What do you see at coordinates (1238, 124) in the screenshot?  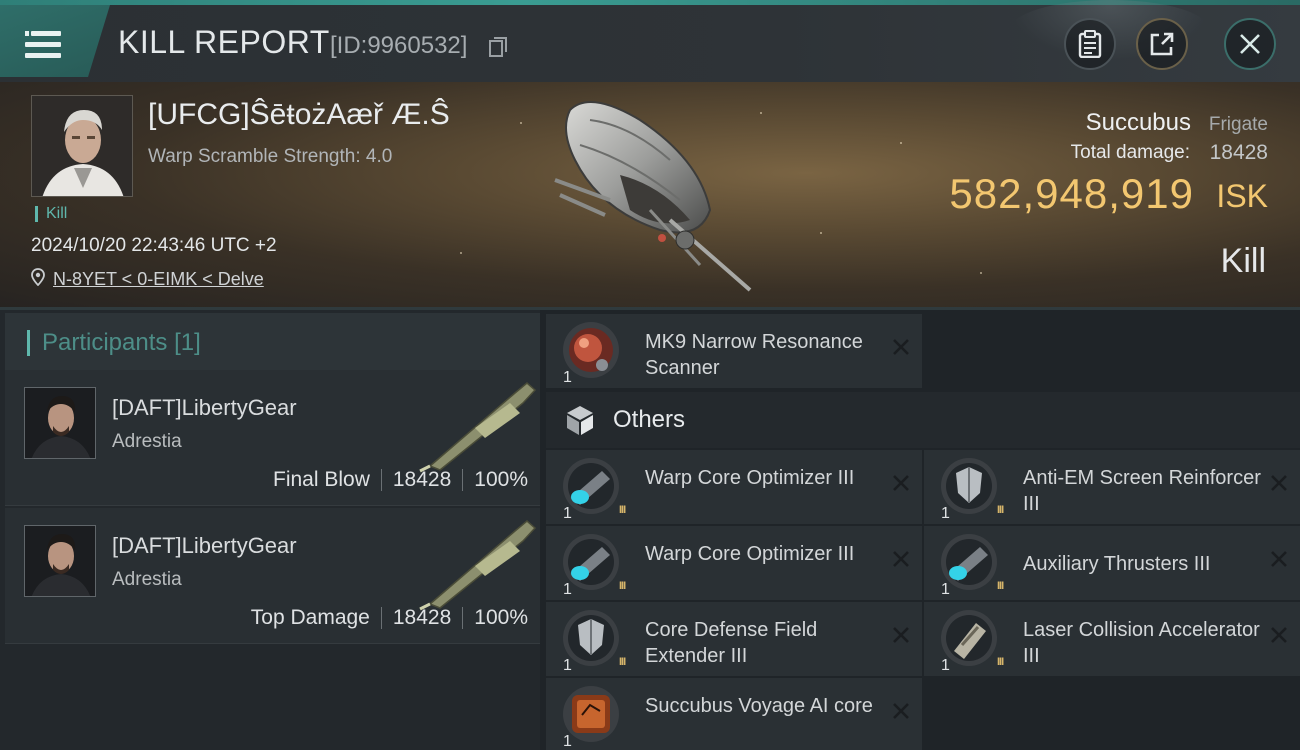 I see `victim-ship-class: Frigate` at bounding box center [1238, 124].